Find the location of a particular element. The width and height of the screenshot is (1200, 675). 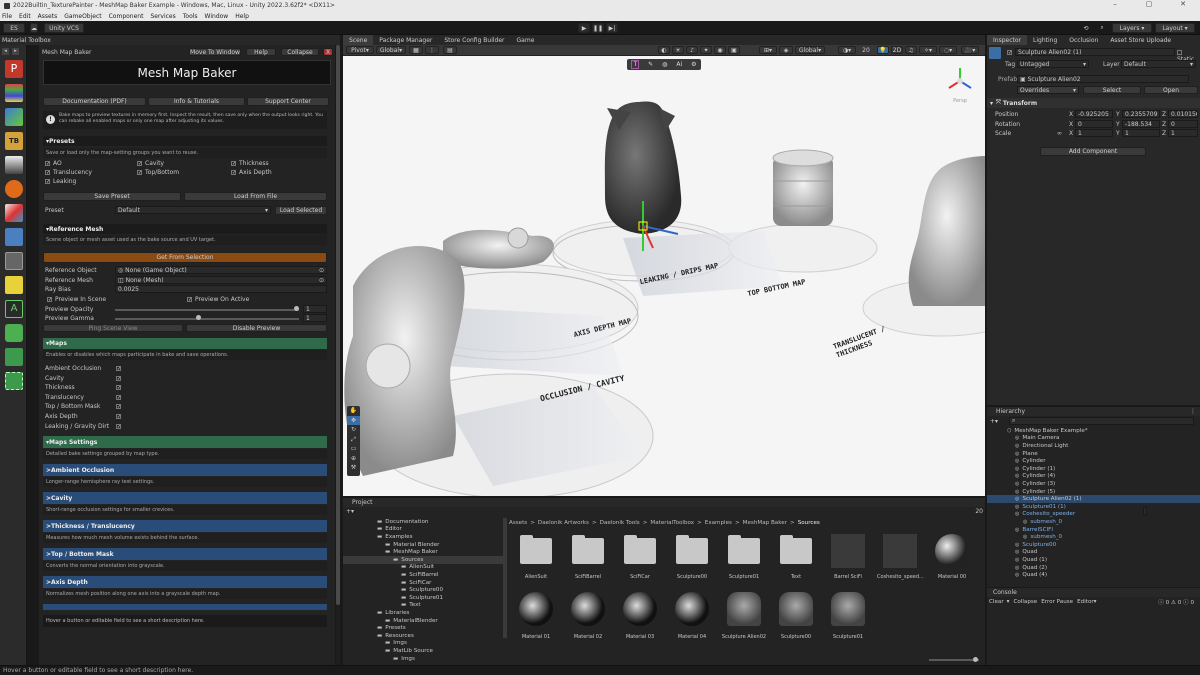

project-folder: ▬ SciFiBarrel is located at coordinates (423, 575).